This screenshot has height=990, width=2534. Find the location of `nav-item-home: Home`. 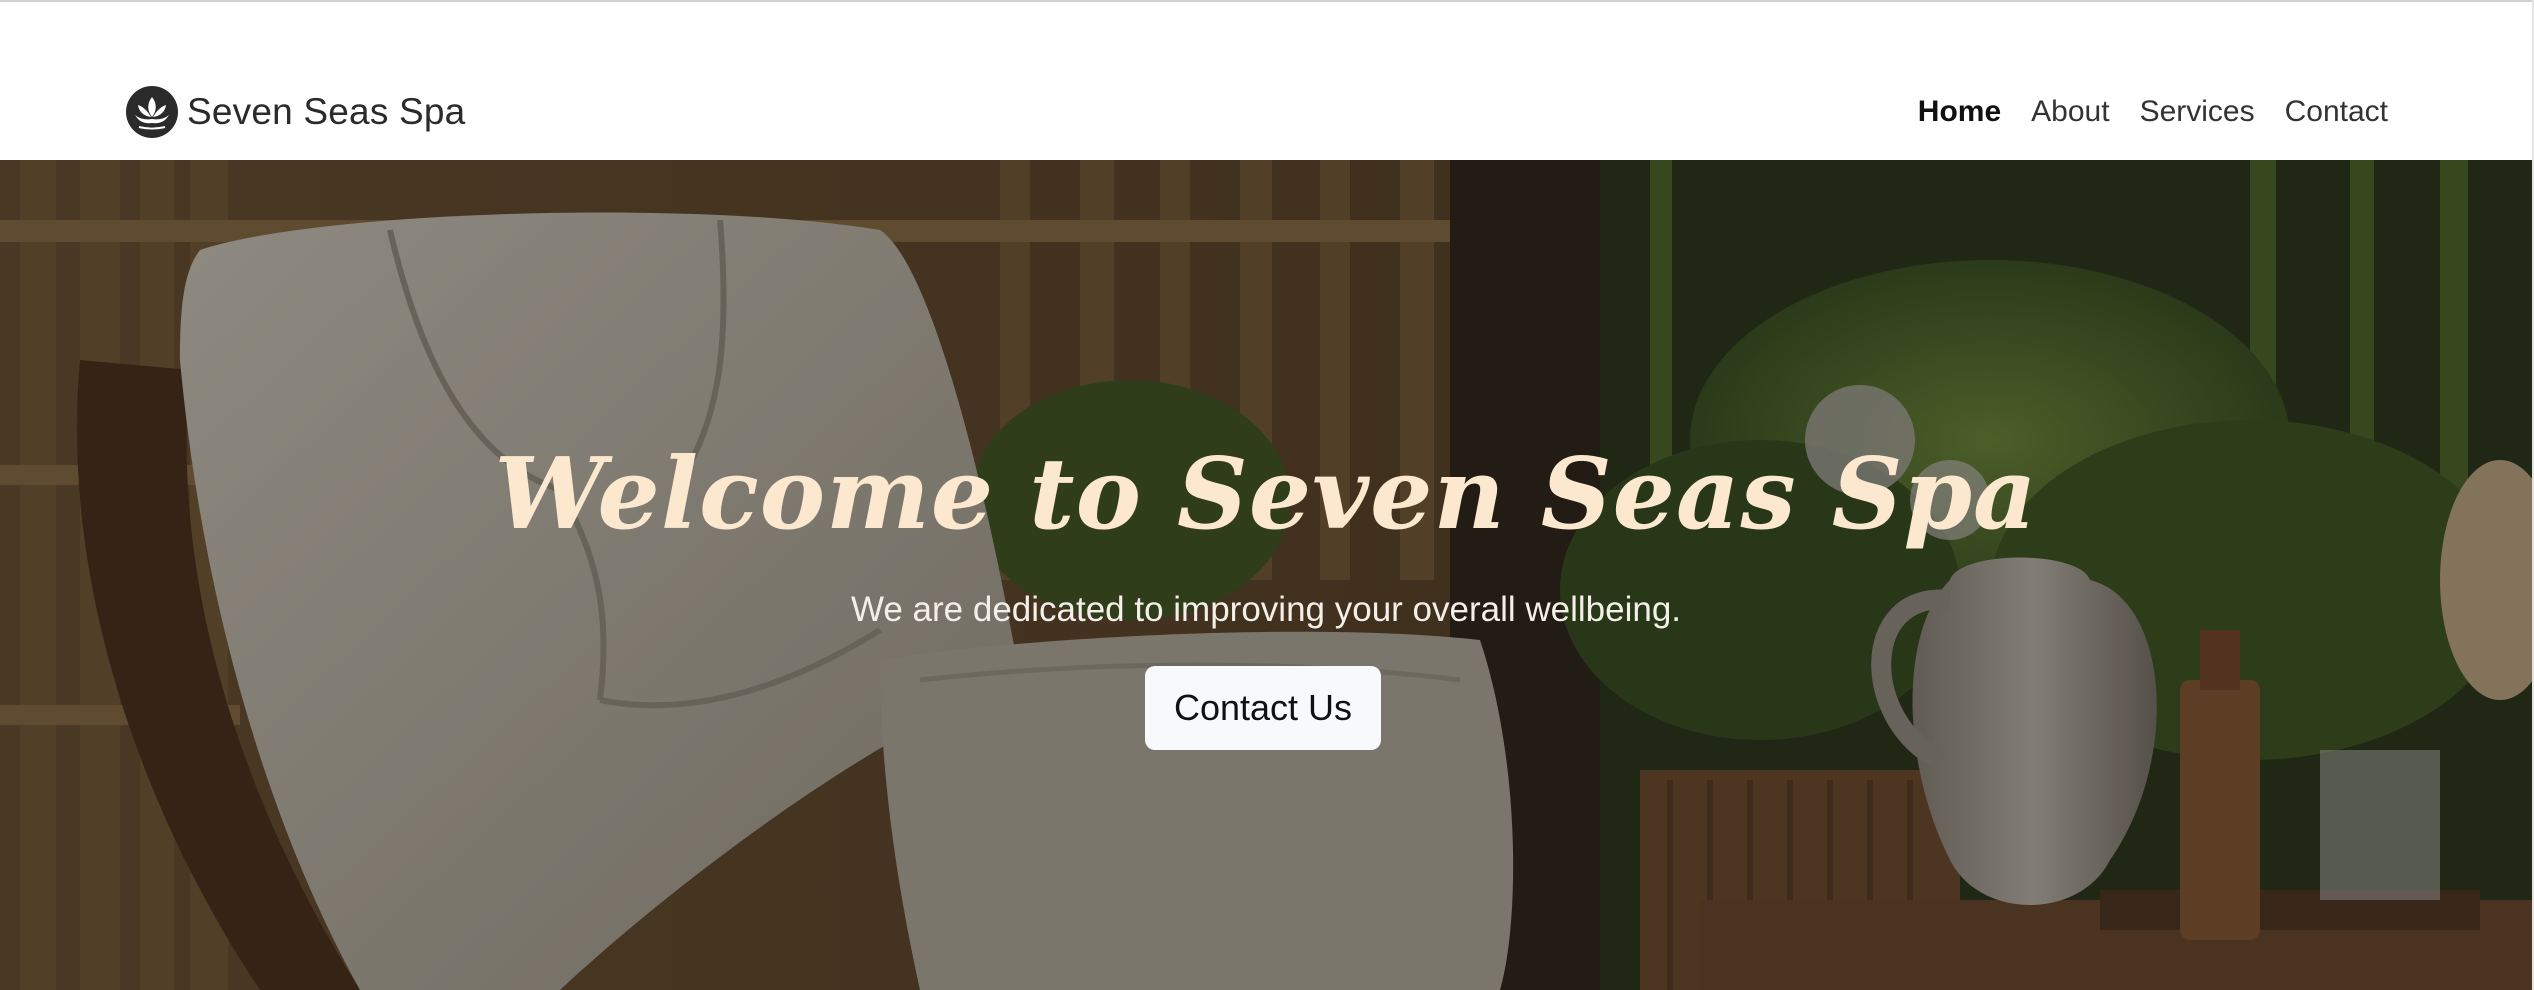

nav-item-home: Home is located at coordinates (1959, 112).